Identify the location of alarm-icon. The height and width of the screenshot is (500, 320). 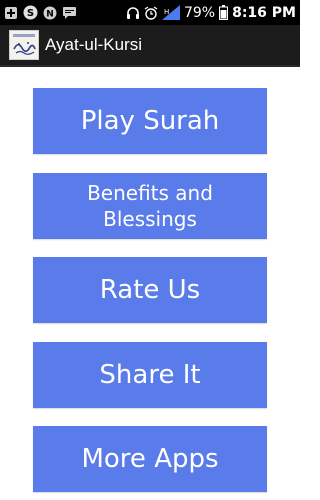
(151, 13).